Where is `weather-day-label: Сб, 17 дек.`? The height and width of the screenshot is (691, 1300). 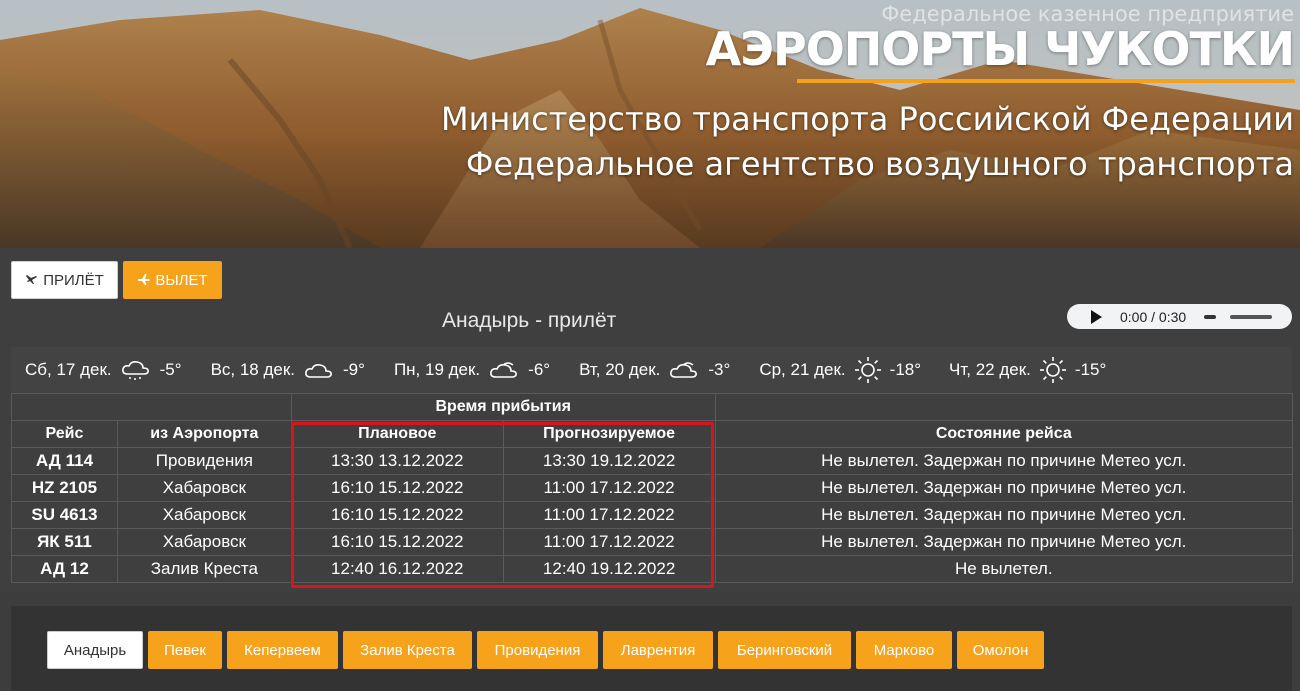
weather-day-label: Сб, 17 дек. is located at coordinates (68, 369).